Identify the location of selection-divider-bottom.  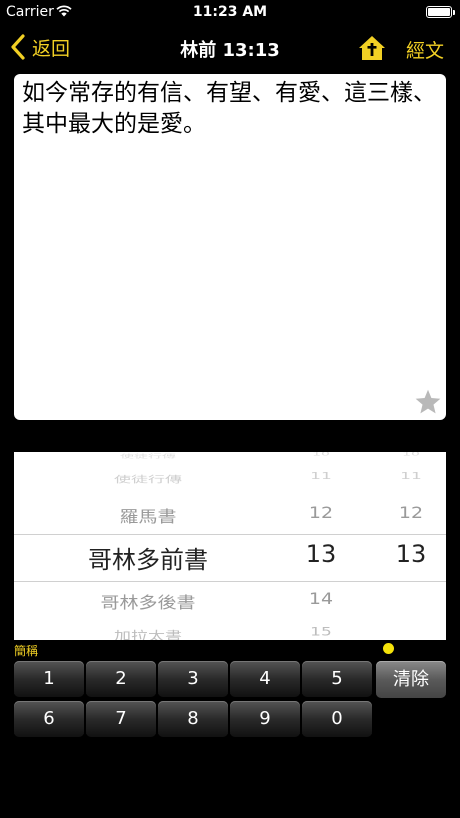
(230, 581).